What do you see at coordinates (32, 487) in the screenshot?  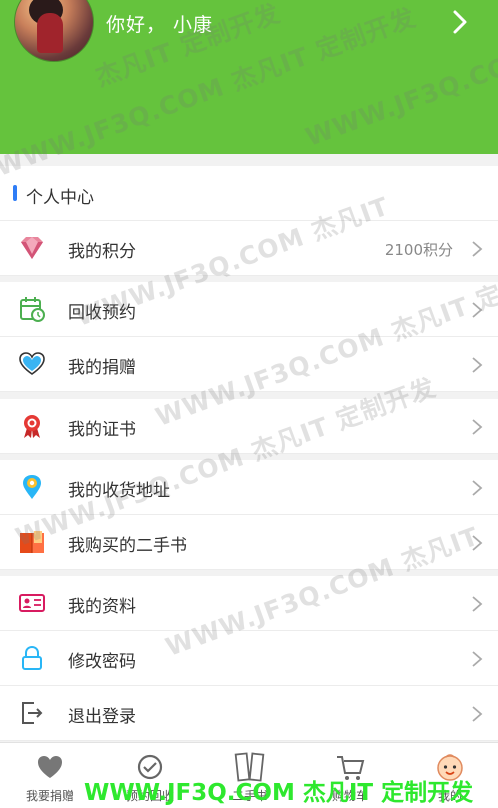 I see `location-pin-icon` at bounding box center [32, 487].